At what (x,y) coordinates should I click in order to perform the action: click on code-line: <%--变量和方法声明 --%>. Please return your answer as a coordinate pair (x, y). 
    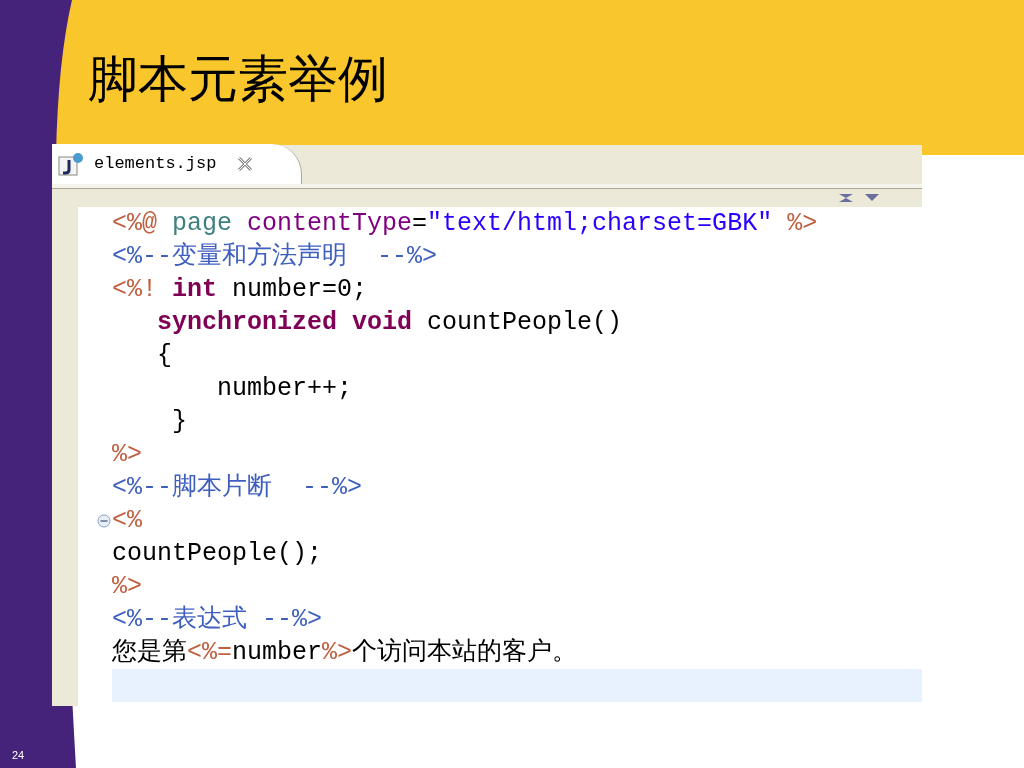
    Looking at the image, I should click on (275, 257).